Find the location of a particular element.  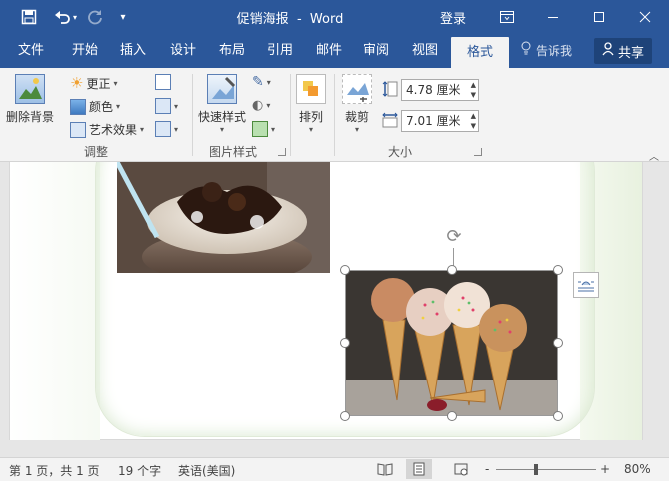

language-indicator: 英语(美国) is located at coordinates (206, 470).